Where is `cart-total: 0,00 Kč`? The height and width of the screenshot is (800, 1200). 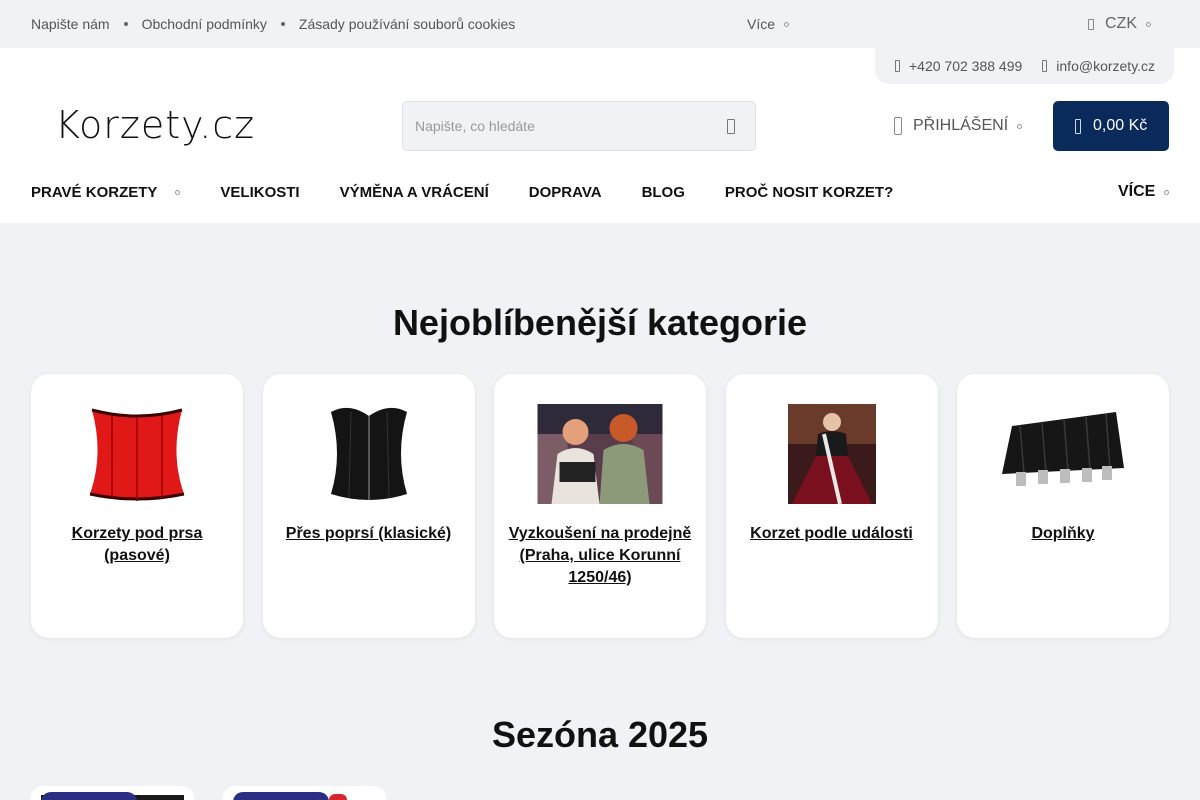
cart-total: 0,00 Kč is located at coordinates (1120, 125).